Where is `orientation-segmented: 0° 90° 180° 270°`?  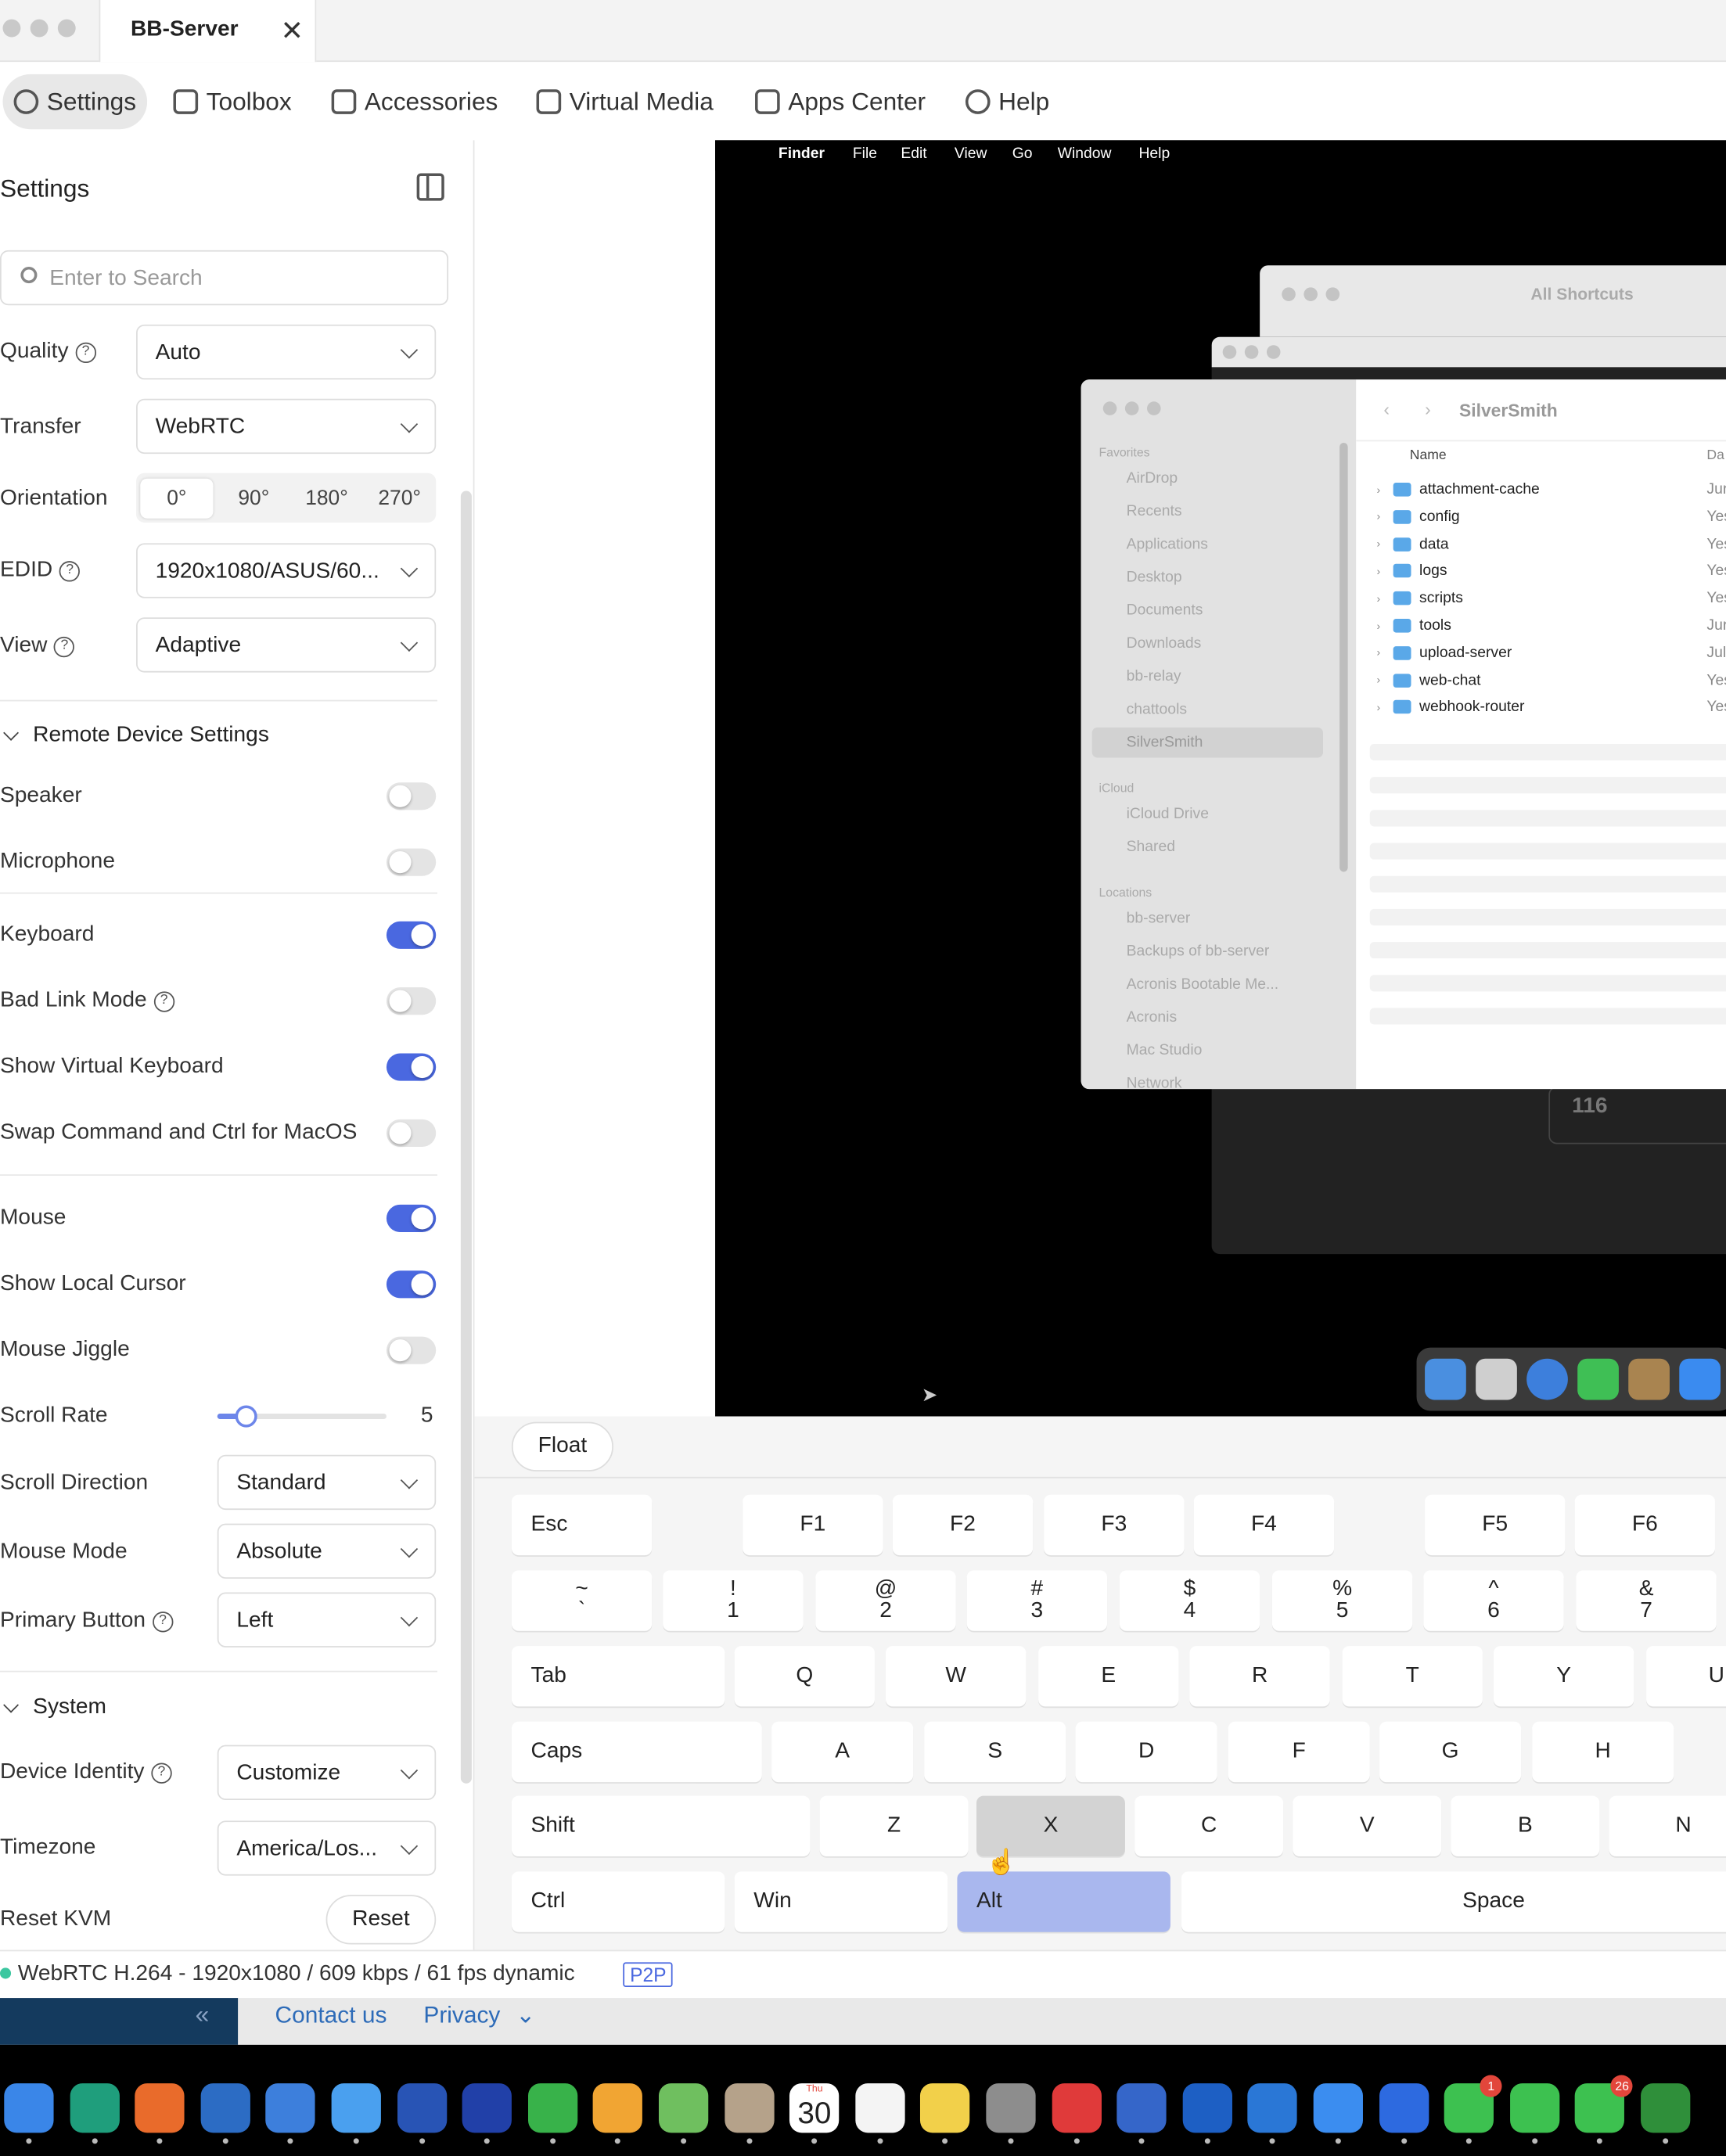 orientation-segmented: 0° 90° 180° 270° is located at coordinates (286, 498).